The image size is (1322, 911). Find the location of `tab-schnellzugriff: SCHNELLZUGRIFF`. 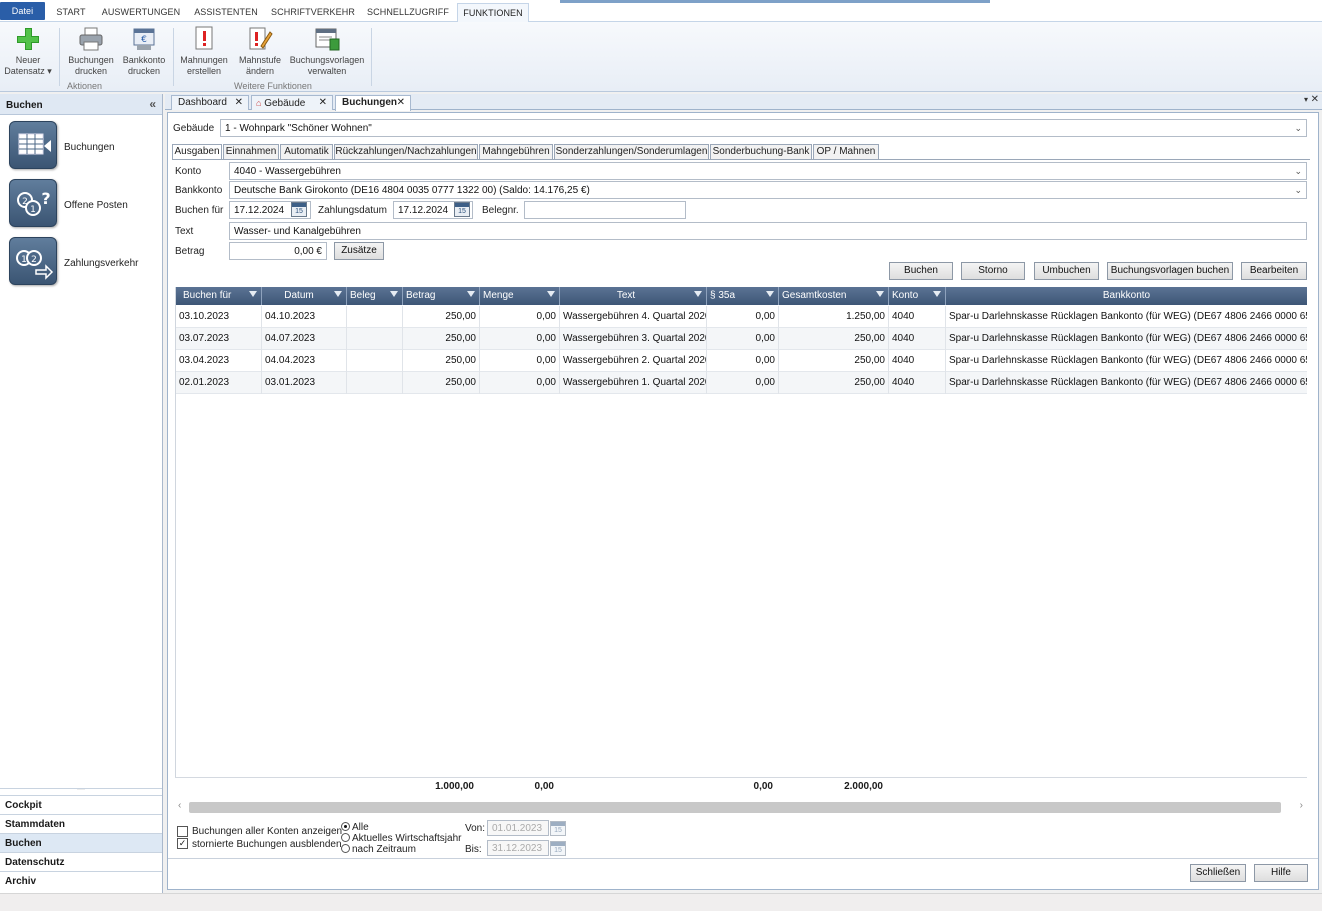

tab-schnellzugriff: SCHNELLZUGRIFF is located at coordinates (408, 12).